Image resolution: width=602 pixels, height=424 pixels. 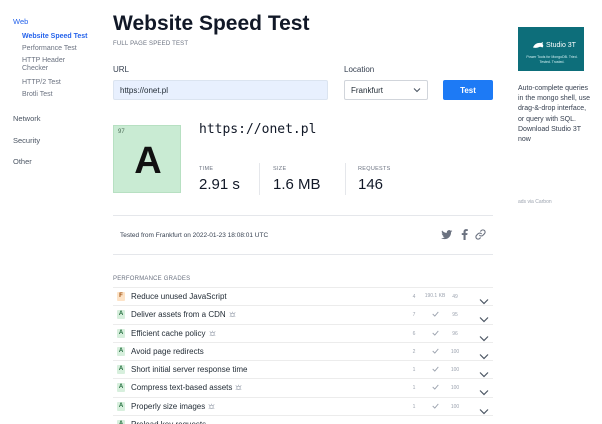 I want to click on sidebar-section-other: Other, so click(x=22, y=161).